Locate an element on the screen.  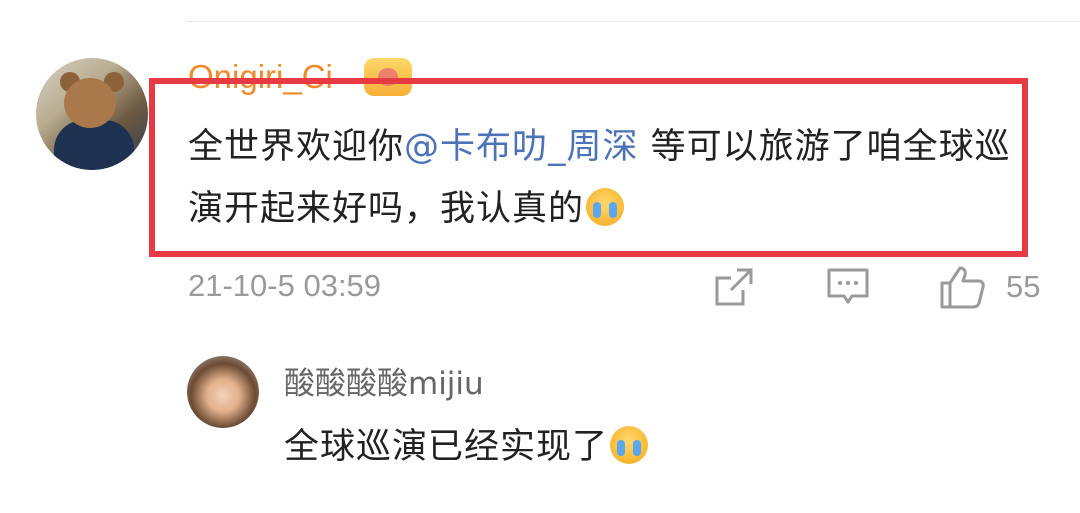
share-button is located at coordinates (735, 287).